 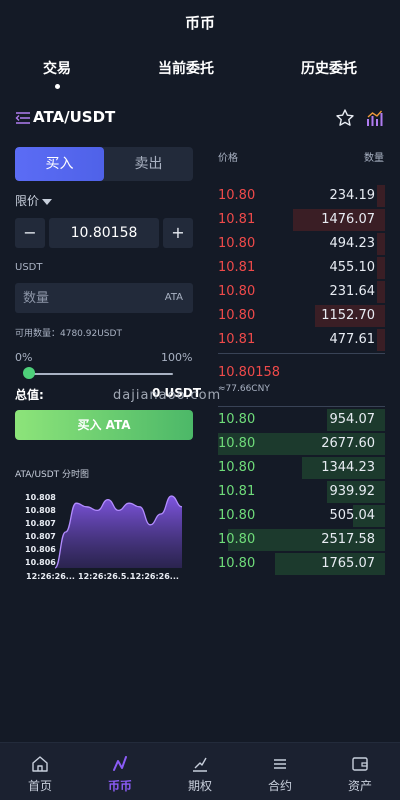 I want to click on ask-qty: 455.10, so click(x=352, y=267).